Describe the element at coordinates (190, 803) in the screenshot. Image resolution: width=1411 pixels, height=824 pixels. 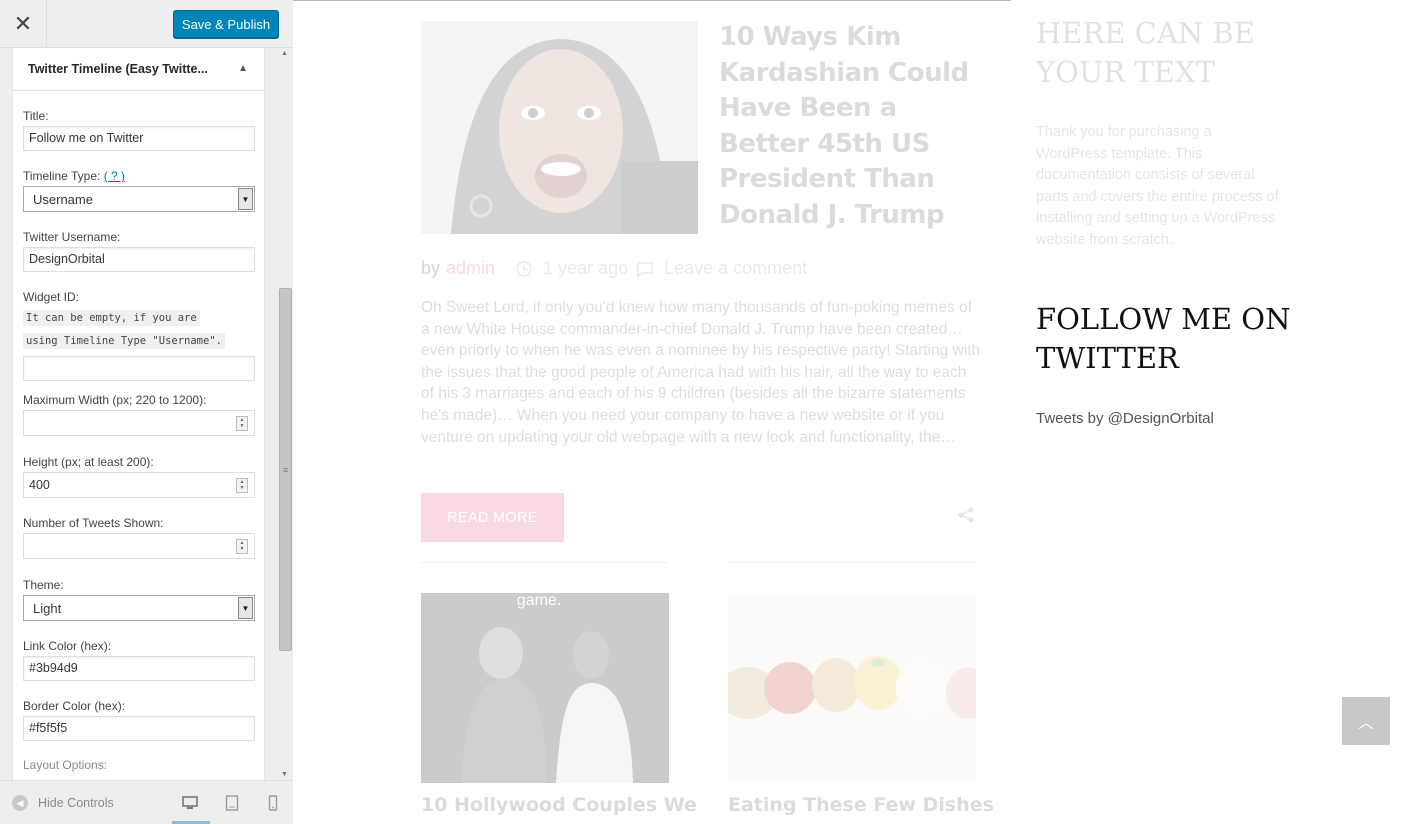
I see `desktop-preview-button` at that location.